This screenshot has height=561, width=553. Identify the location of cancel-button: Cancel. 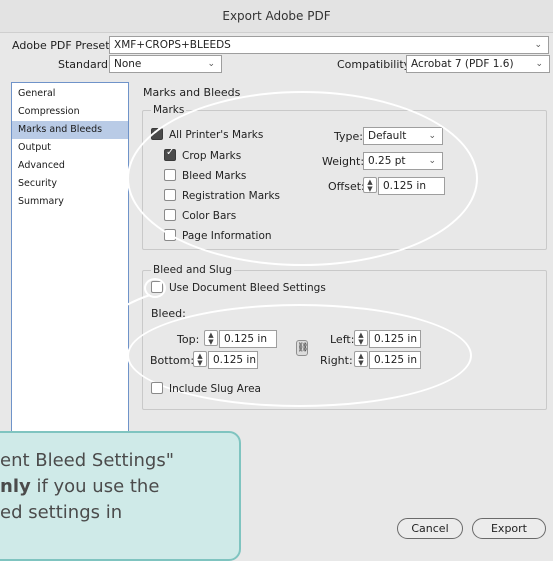
(430, 528).